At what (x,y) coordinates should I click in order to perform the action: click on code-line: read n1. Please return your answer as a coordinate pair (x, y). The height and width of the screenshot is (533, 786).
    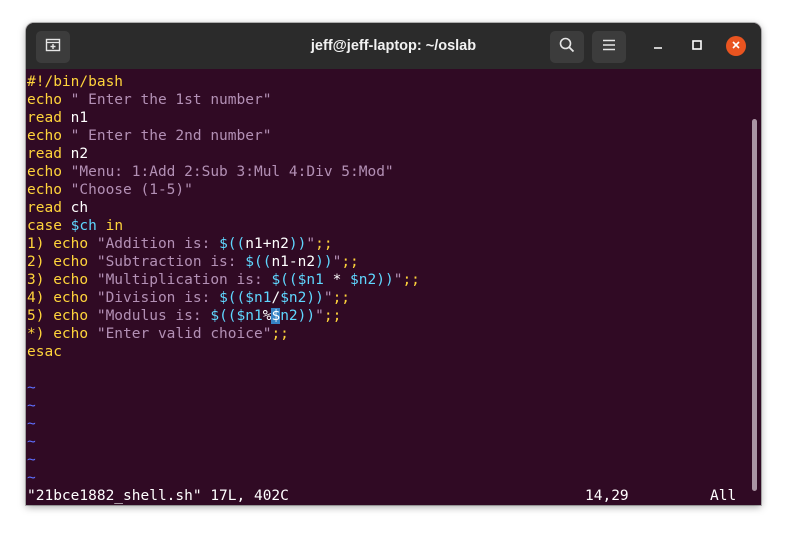
    Looking at the image, I should click on (58, 118).